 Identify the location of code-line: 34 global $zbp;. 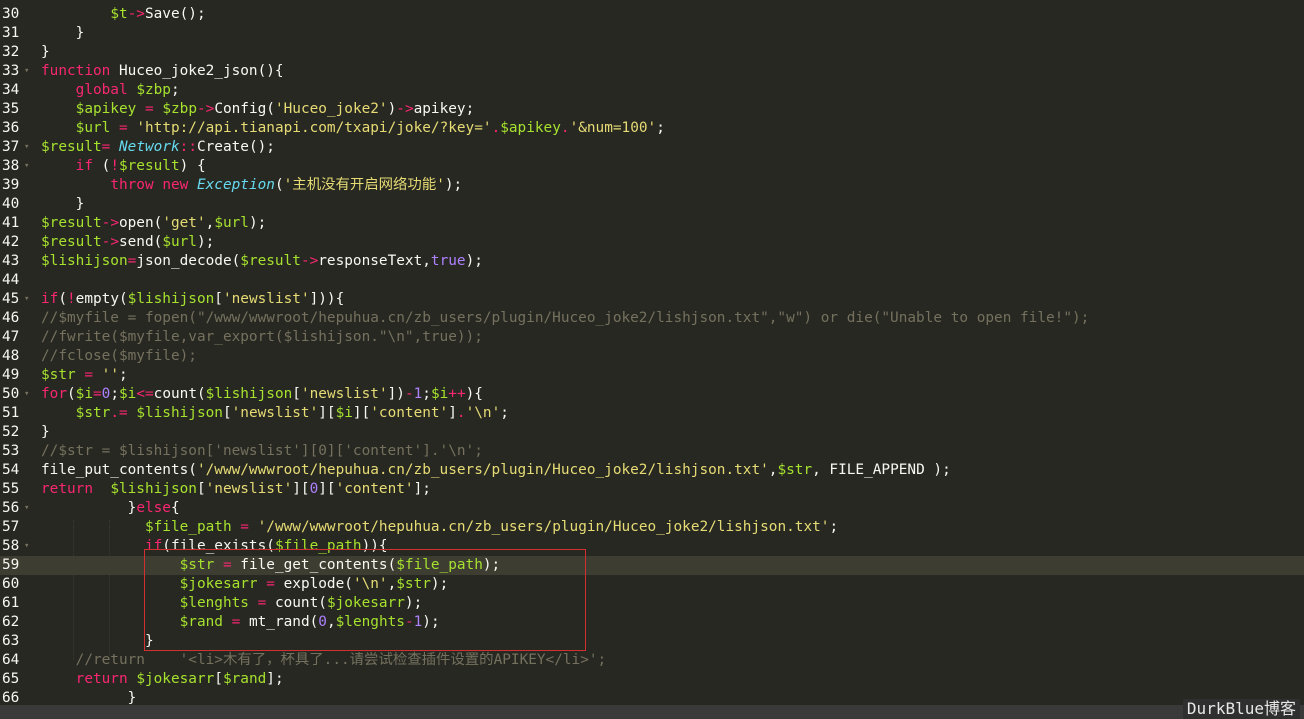
(652, 90).